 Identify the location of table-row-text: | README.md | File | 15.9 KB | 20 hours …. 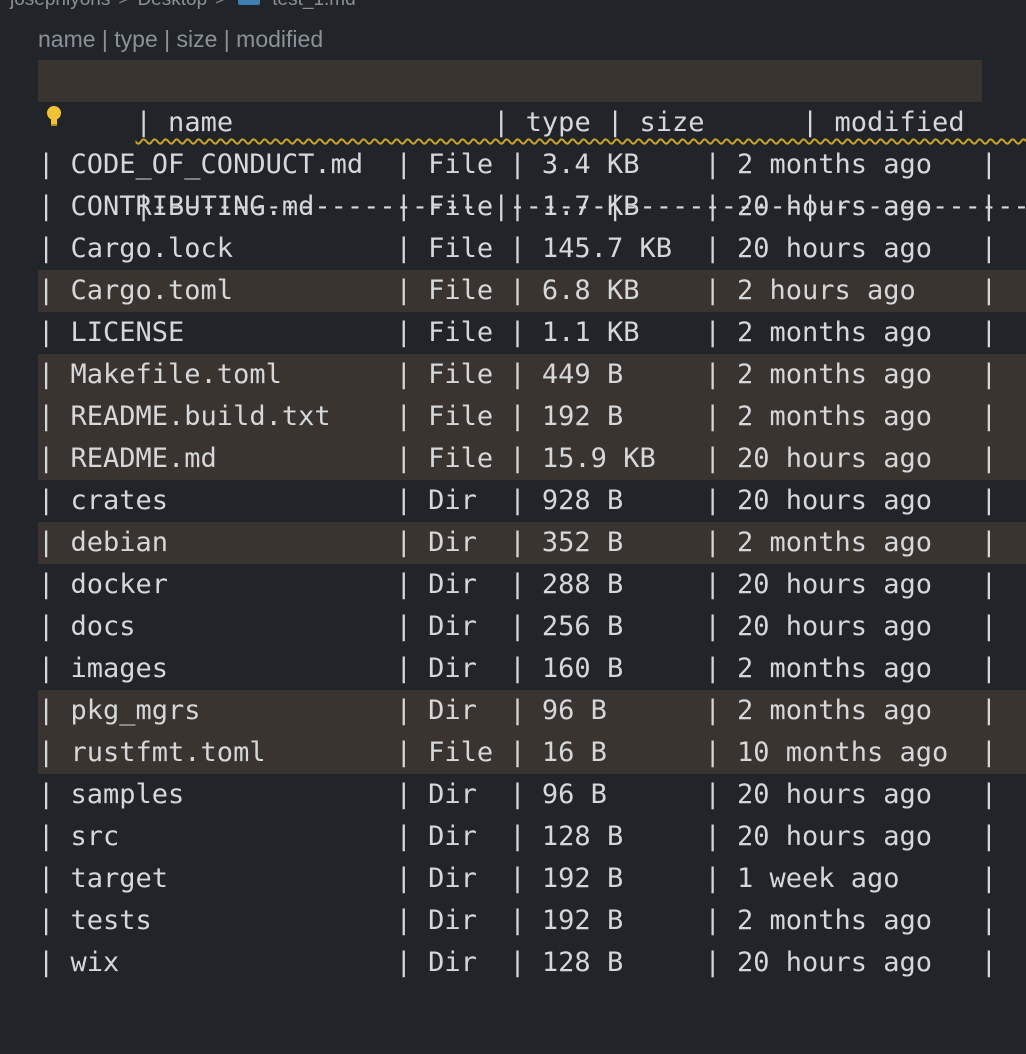
(518, 458).